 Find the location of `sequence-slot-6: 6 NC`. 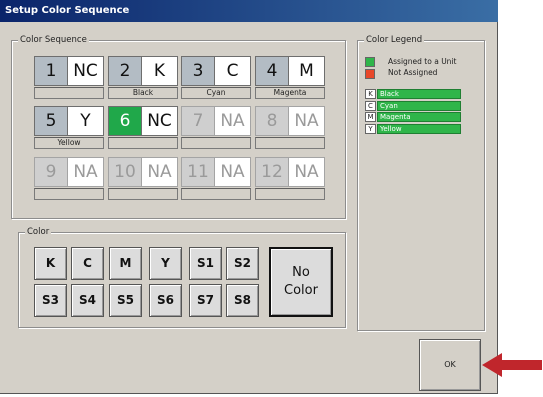

sequence-slot-6: 6 NC is located at coordinates (143, 129).